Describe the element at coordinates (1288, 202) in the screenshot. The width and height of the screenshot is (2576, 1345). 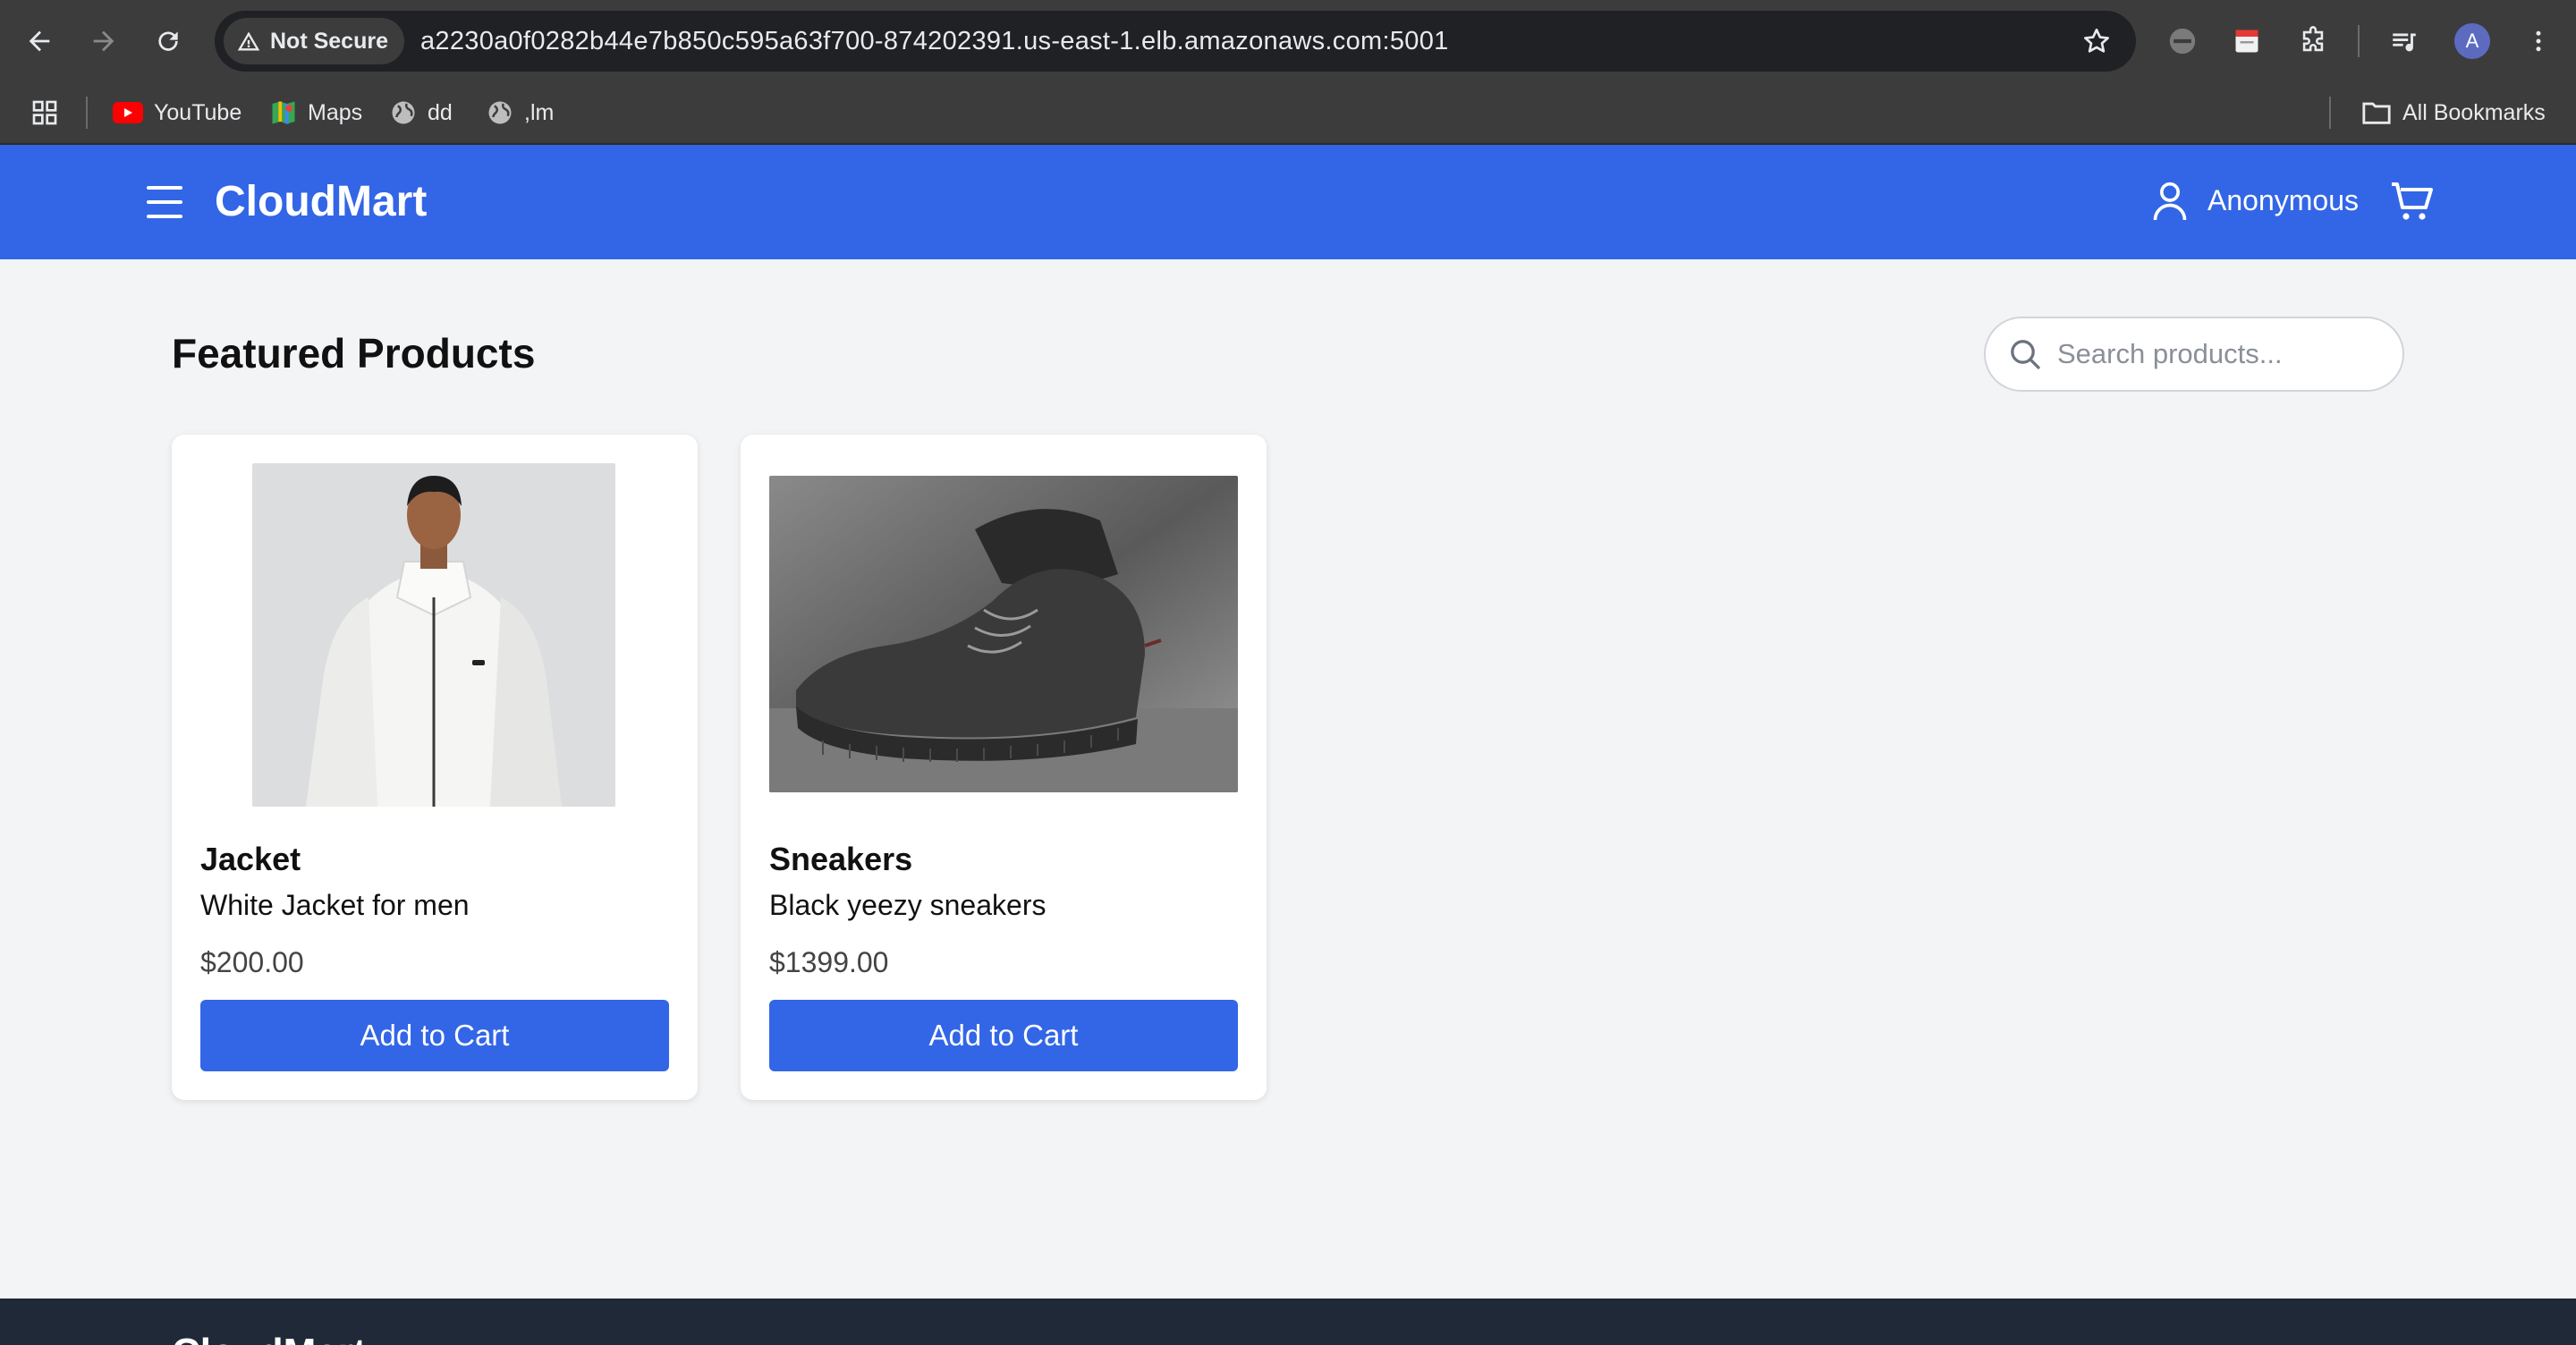
I see `app-header: CloudMart Anonymous` at that location.